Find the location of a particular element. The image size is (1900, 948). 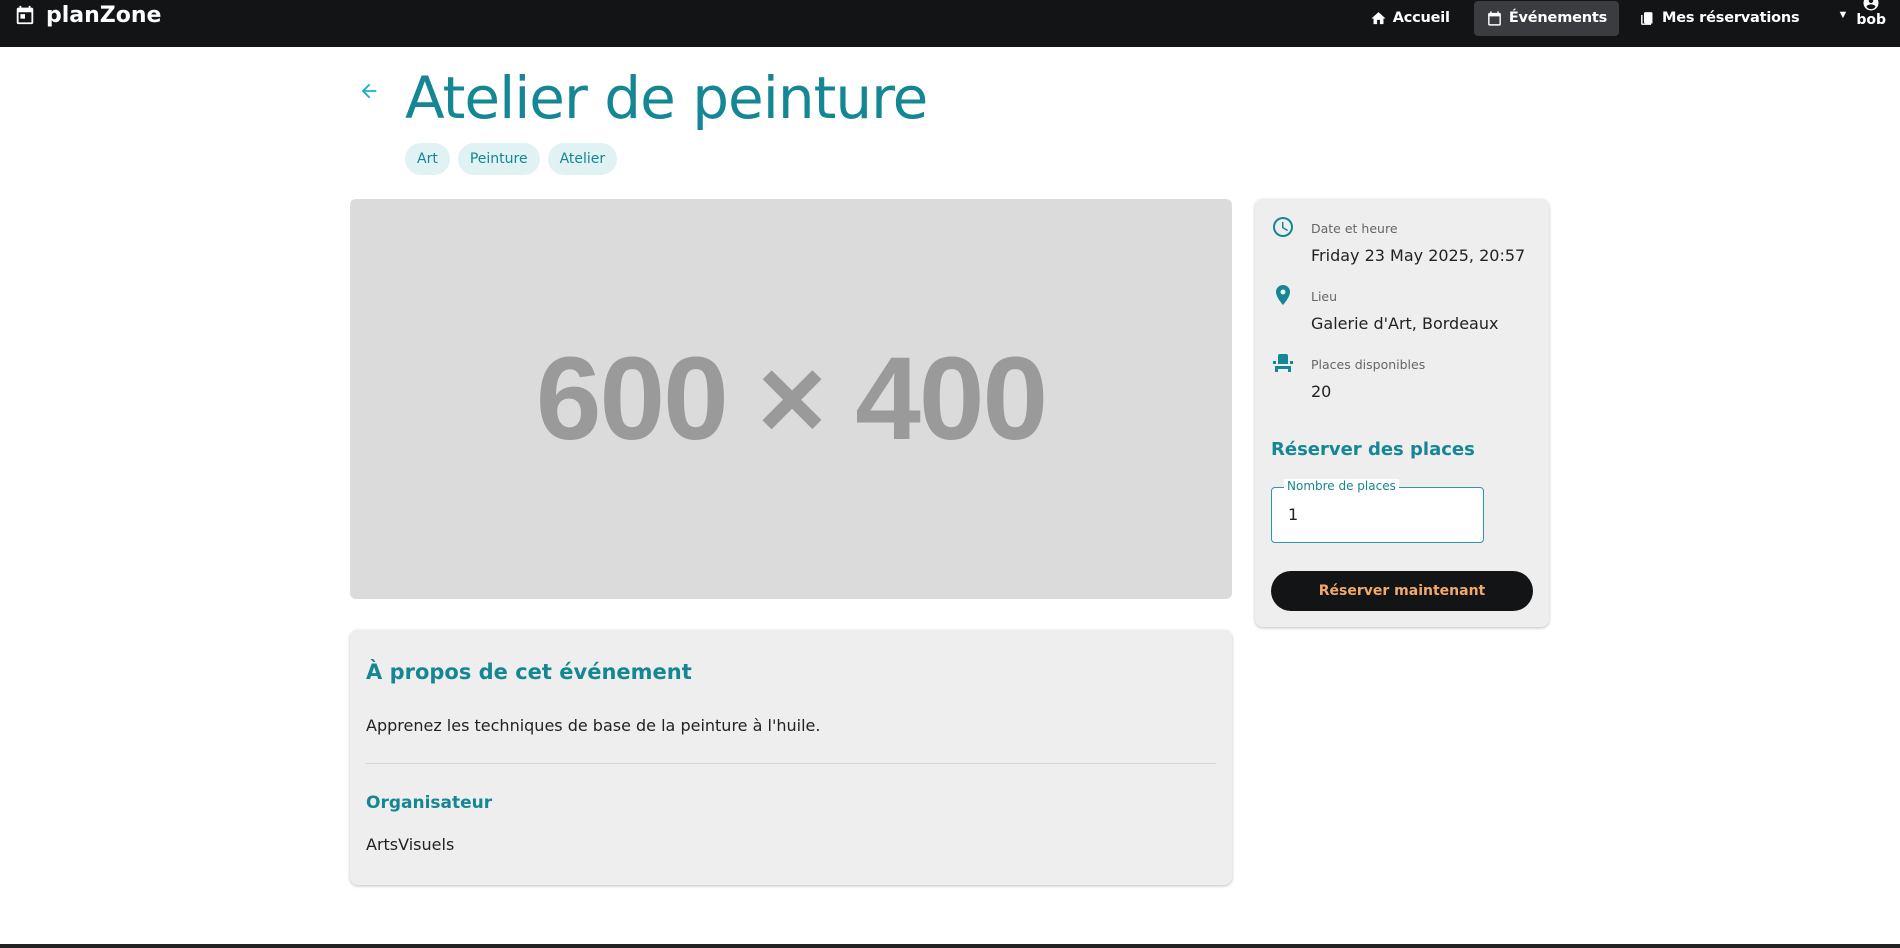

account-circle-icon is located at coordinates (1871, 5).